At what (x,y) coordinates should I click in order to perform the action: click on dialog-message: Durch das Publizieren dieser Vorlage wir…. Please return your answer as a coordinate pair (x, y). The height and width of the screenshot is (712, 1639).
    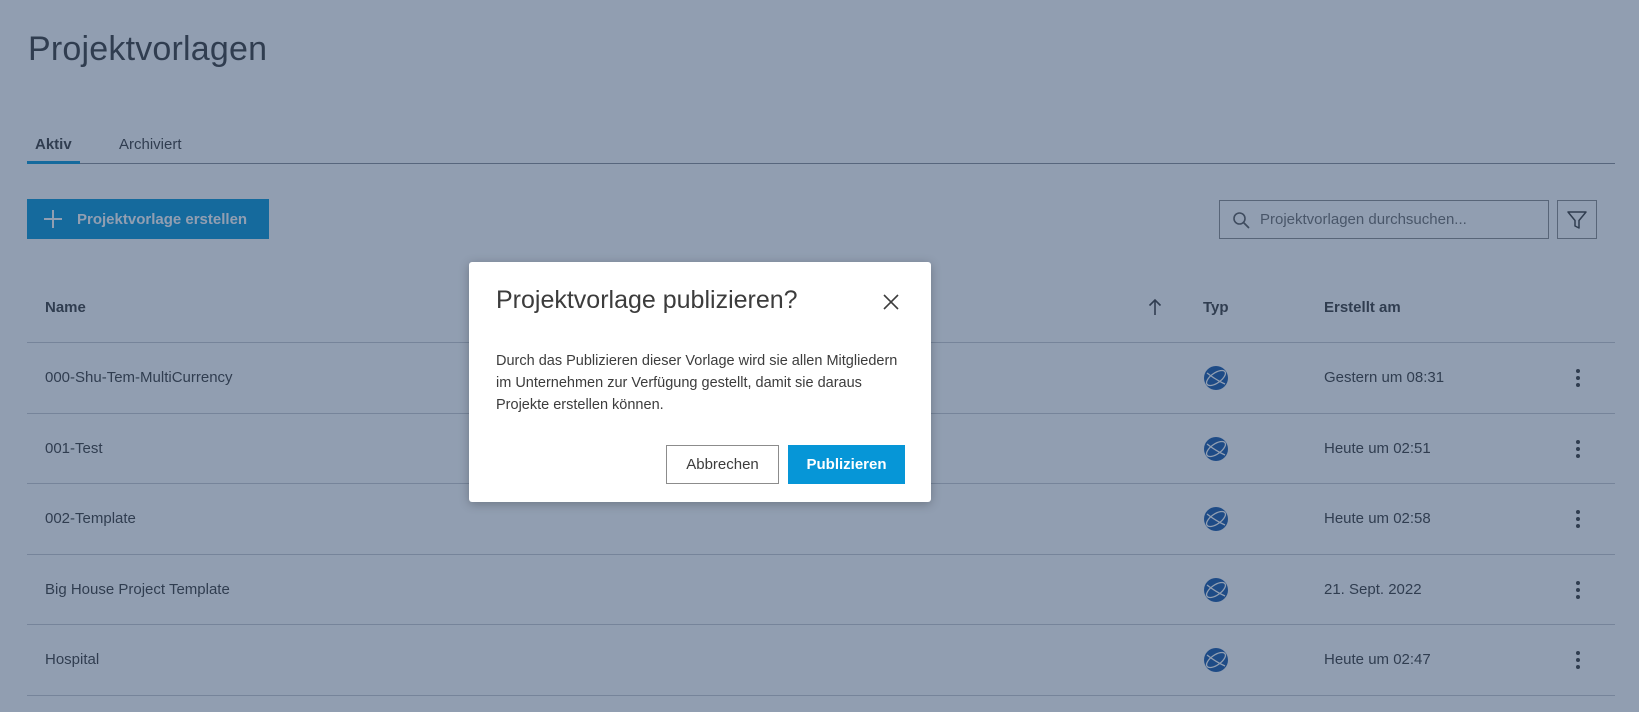
    Looking at the image, I should click on (697, 383).